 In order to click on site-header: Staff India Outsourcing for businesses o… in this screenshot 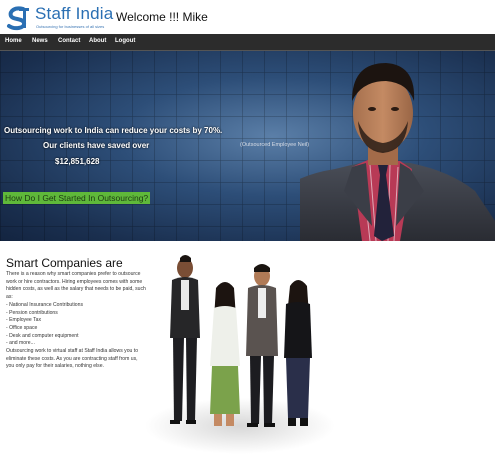, I will do `click(247, 16)`.